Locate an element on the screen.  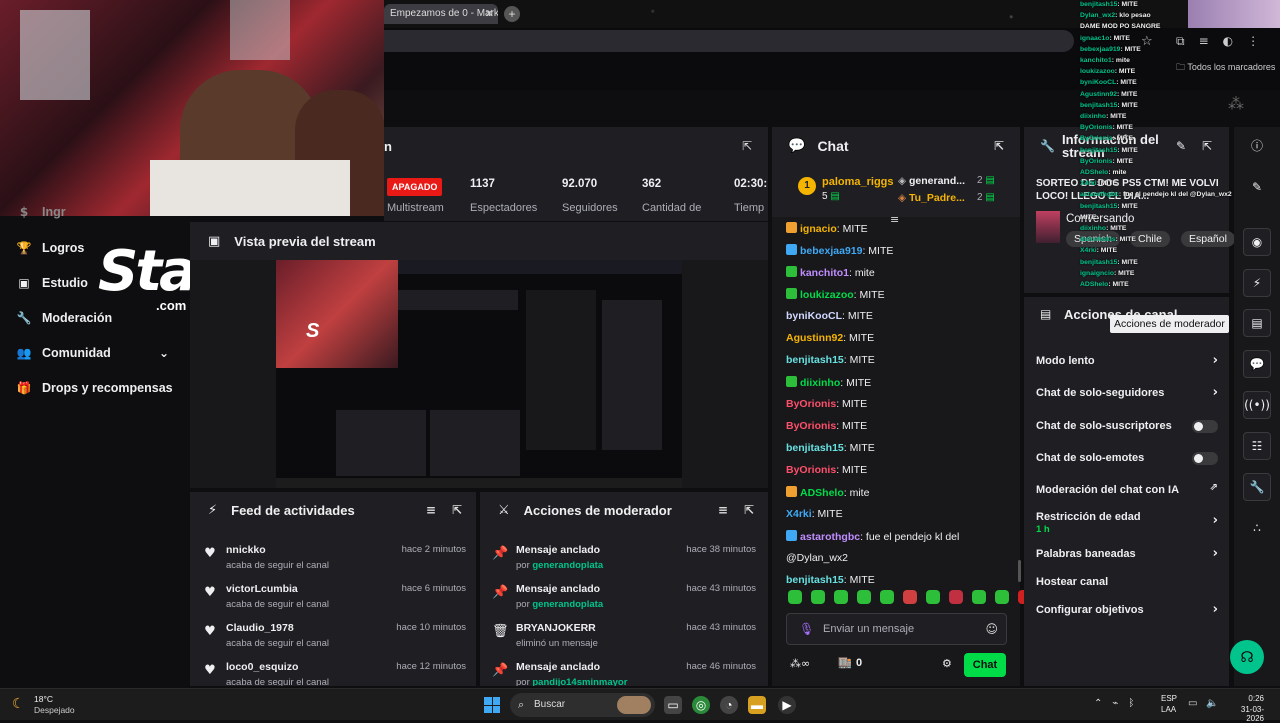
slow-mode-setting: Modo lento › is located at coordinates (1127, 360).